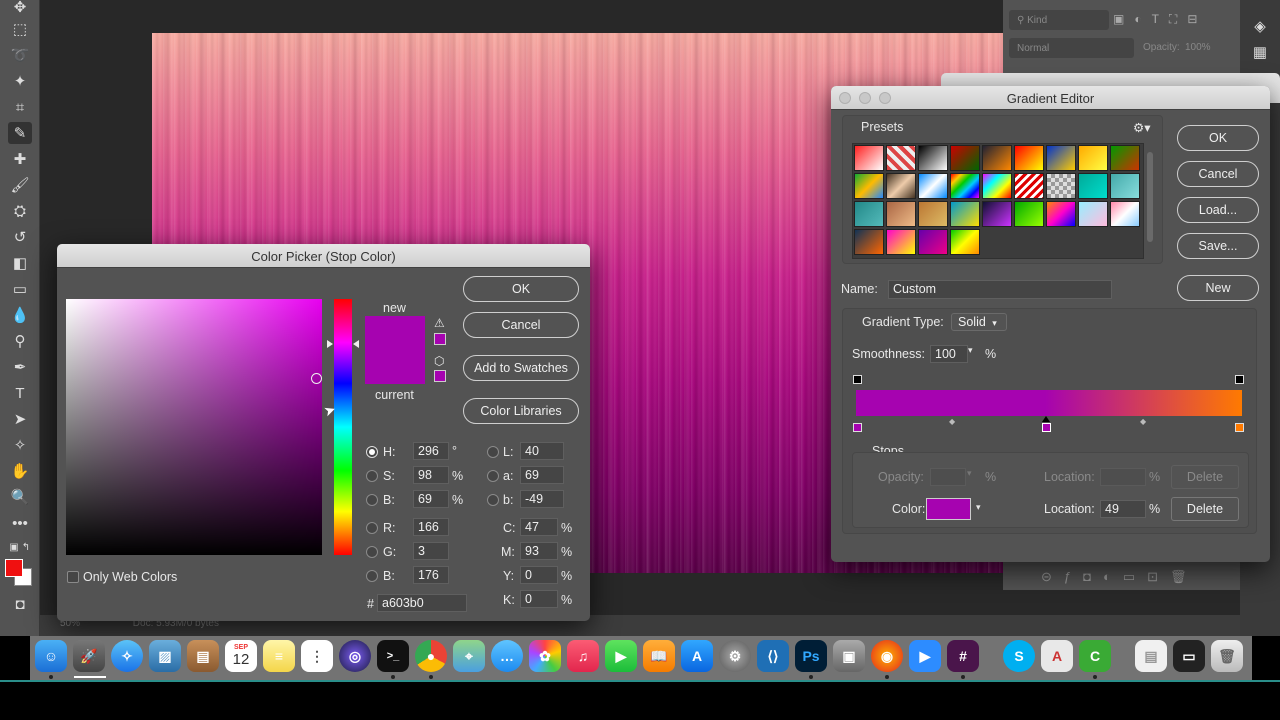 The width and height of the screenshot is (1280, 720). Describe the element at coordinates (521, 289) in the screenshot. I see `picker-ok-button: OK` at that location.